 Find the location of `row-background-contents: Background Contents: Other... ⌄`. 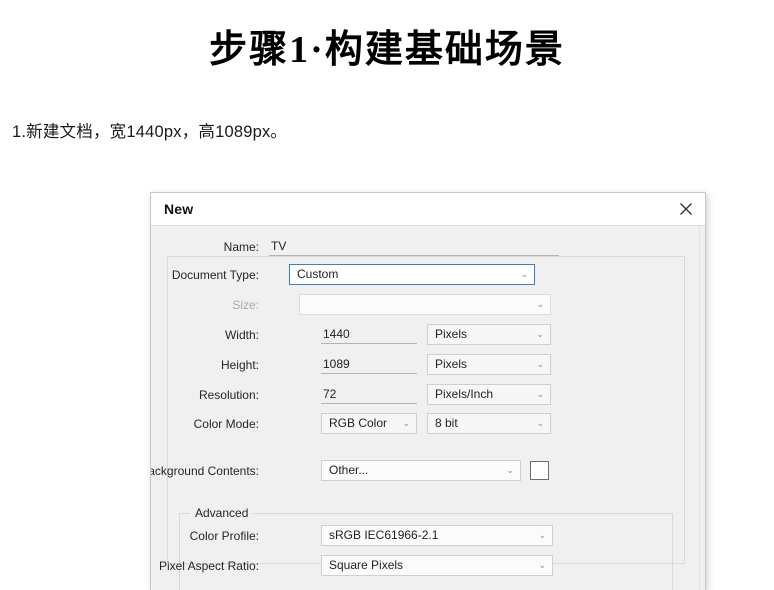

row-background-contents: Background Contents: Other... ⌄ is located at coordinates (421, 471).